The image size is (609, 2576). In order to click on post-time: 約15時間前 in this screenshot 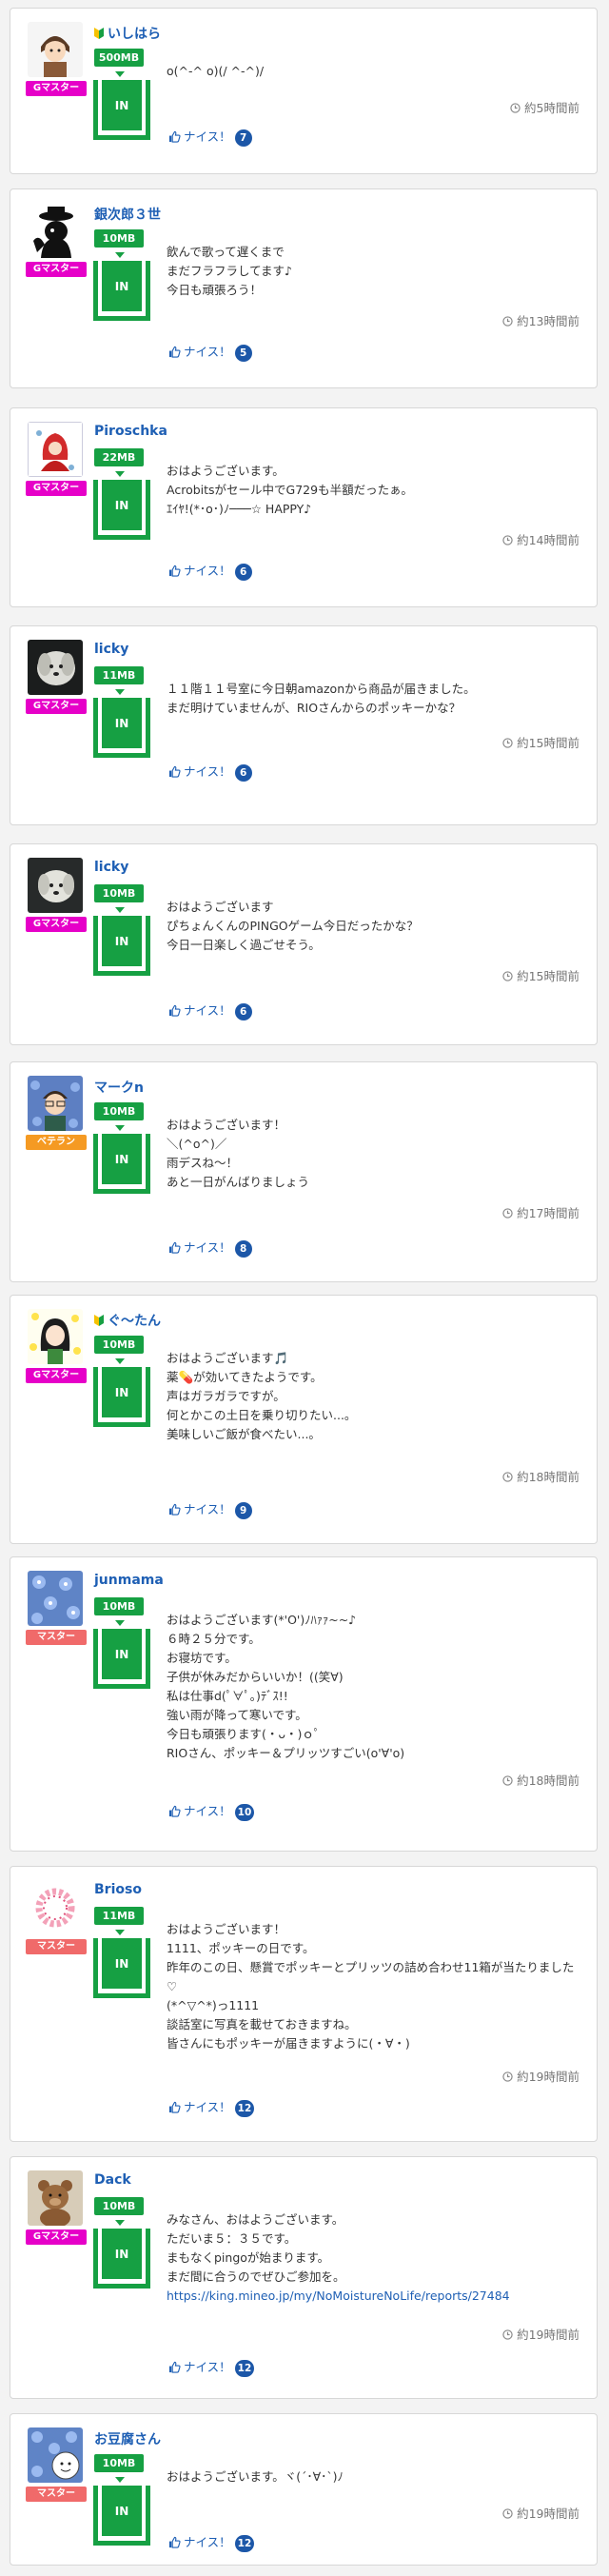, I will do `click(541, 975)`.